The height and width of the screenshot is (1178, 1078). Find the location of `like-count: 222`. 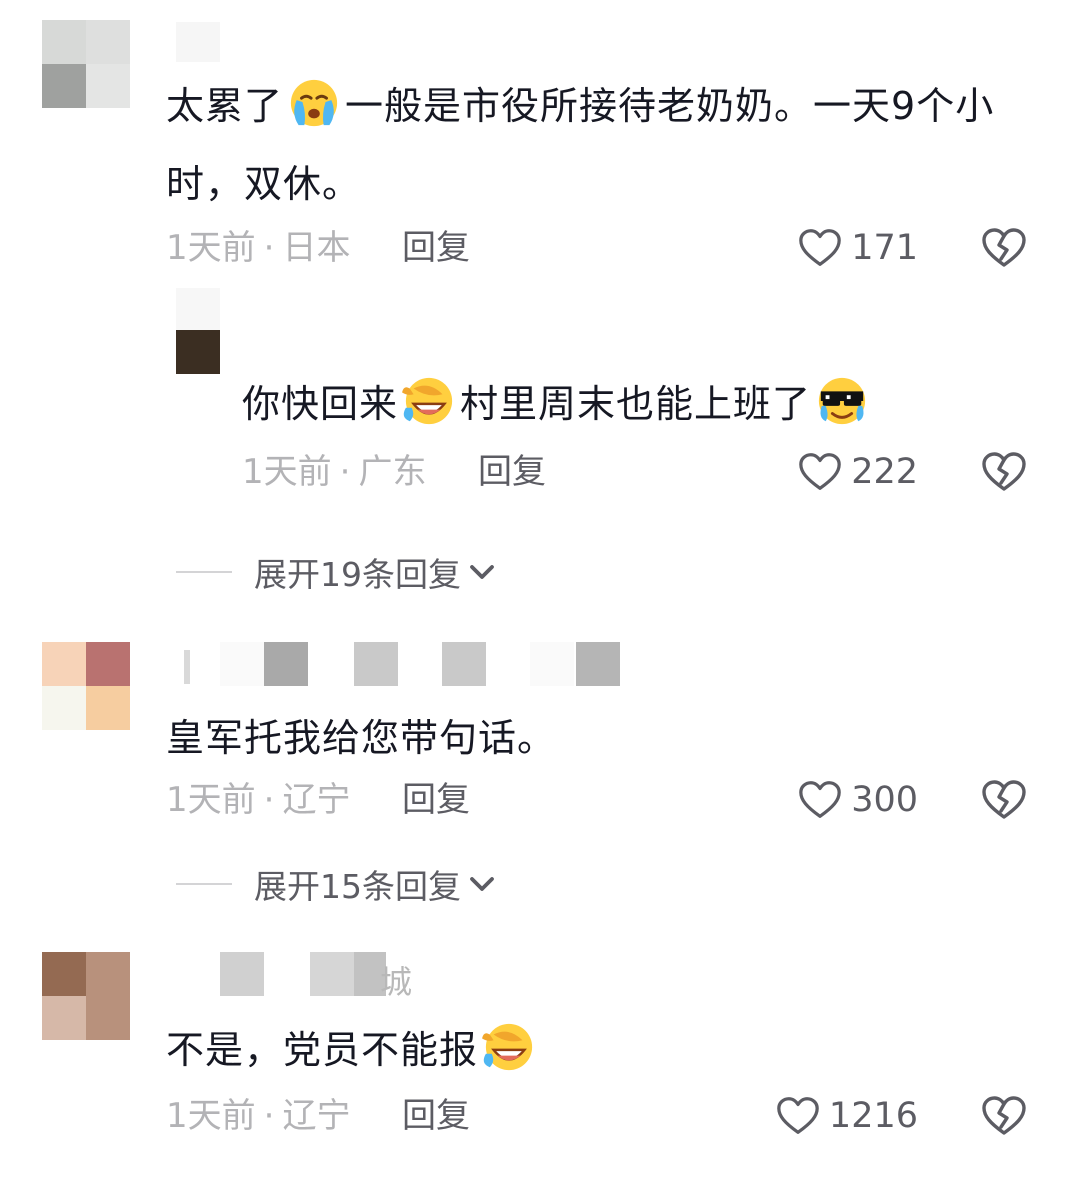

like-count: 222 is located at coordinates (884, 472).